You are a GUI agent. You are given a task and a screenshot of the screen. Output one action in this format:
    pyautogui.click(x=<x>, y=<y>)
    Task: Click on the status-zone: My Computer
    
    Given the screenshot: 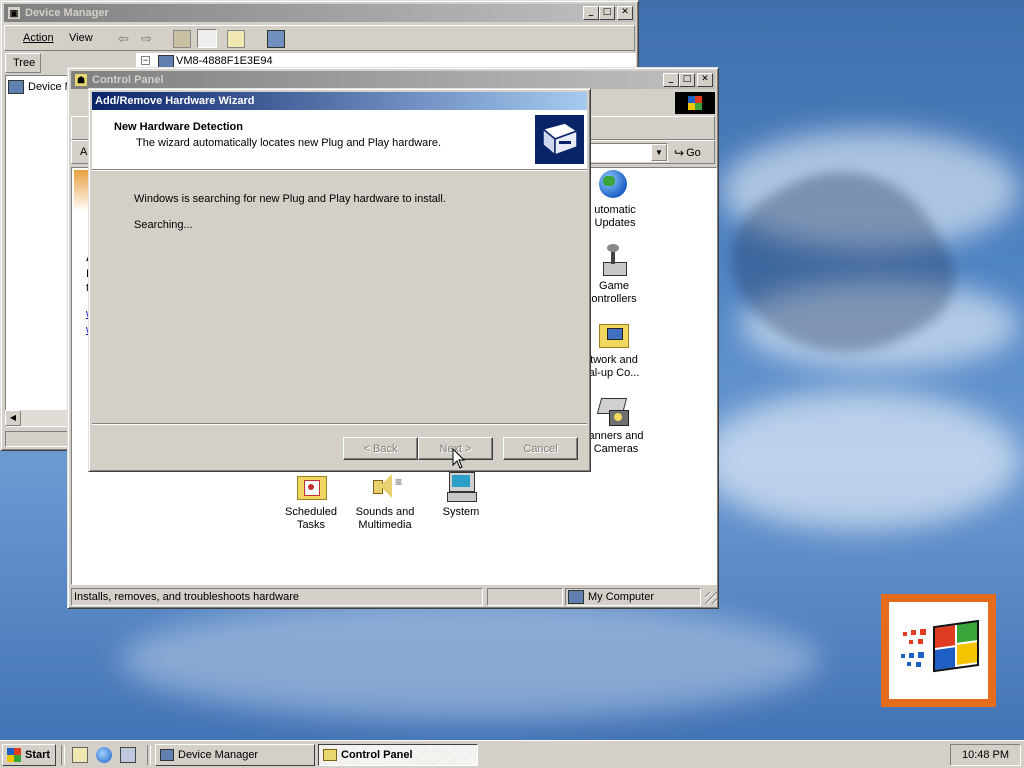 What is the action you would take?
    pyautogui.click(x=633, y=597)
    